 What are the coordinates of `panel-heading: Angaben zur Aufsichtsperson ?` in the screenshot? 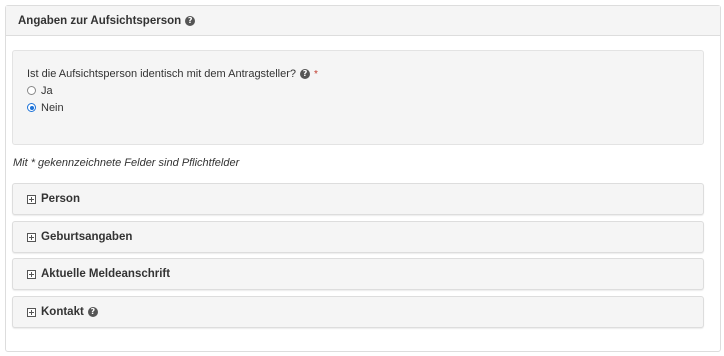 It's located at (363, 21).